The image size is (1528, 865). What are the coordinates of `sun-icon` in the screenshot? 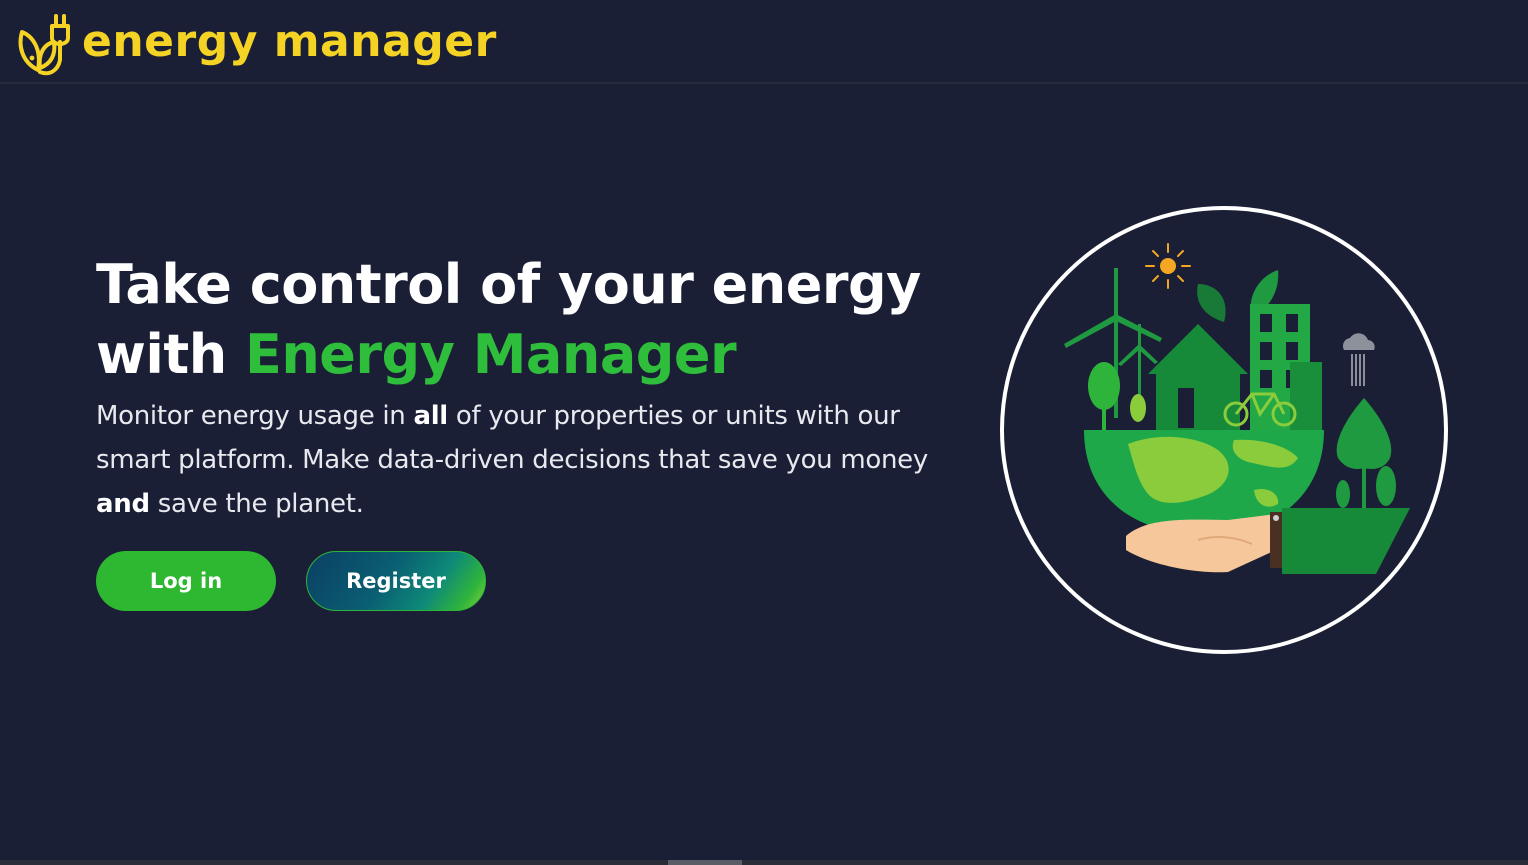 It's located at (1168, 266).